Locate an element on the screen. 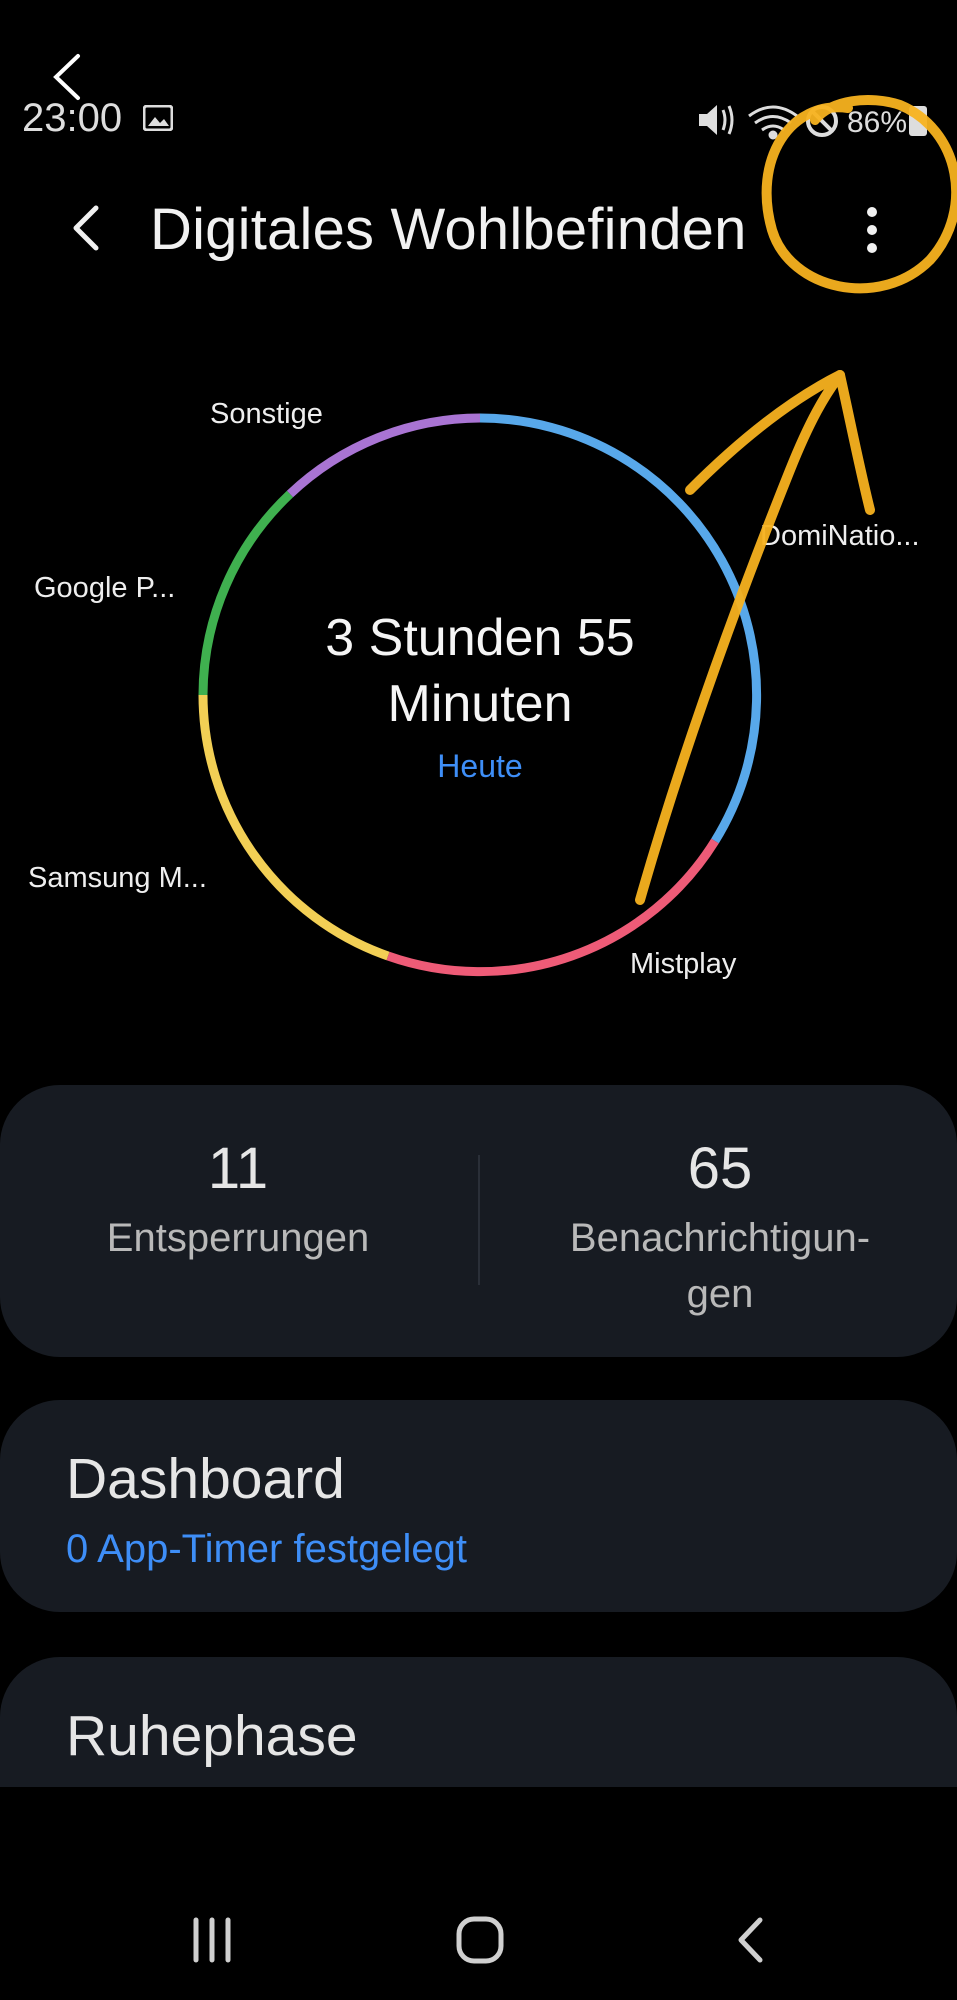 The height and width of the screenshot is (2000, 957). rest-phase-title: Ruhephase is located at coordinates (212, 1736).